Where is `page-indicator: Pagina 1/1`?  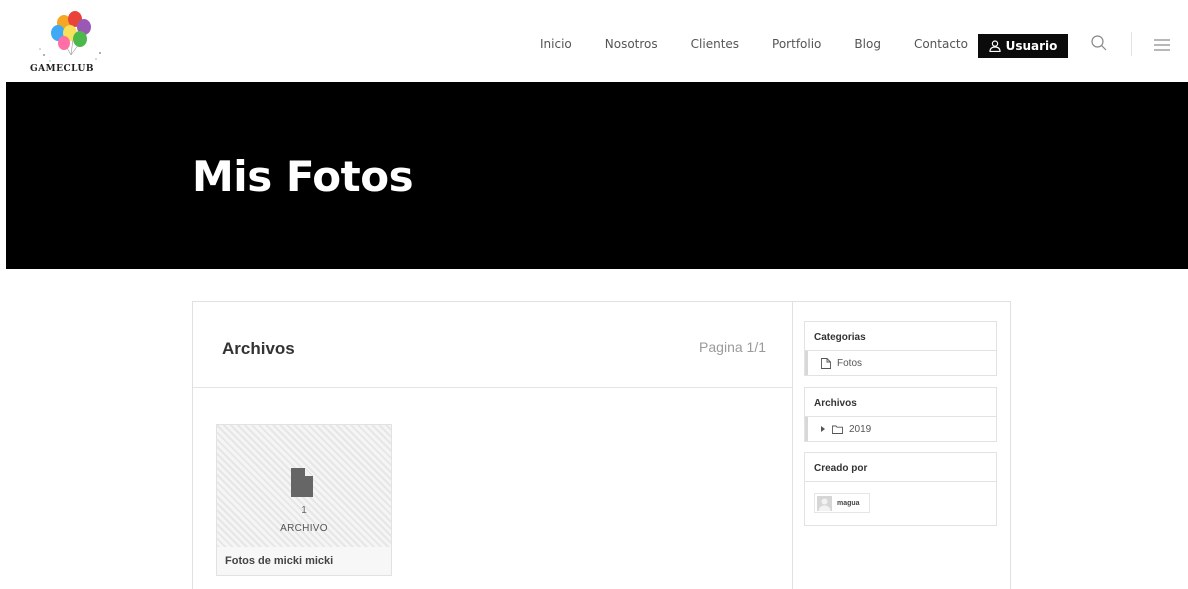
page-indicator: Pagina 1/1 is located at coordinates (732, 347).